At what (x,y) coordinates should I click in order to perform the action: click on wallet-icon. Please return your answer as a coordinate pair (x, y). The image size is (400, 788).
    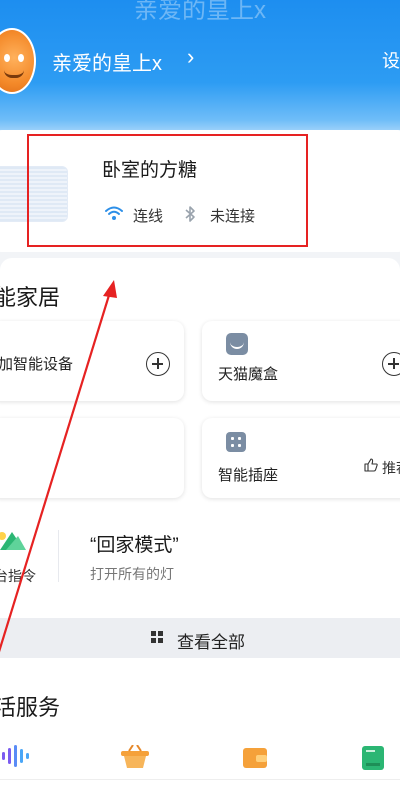
    Looking at the image, I should click on (255, 757).